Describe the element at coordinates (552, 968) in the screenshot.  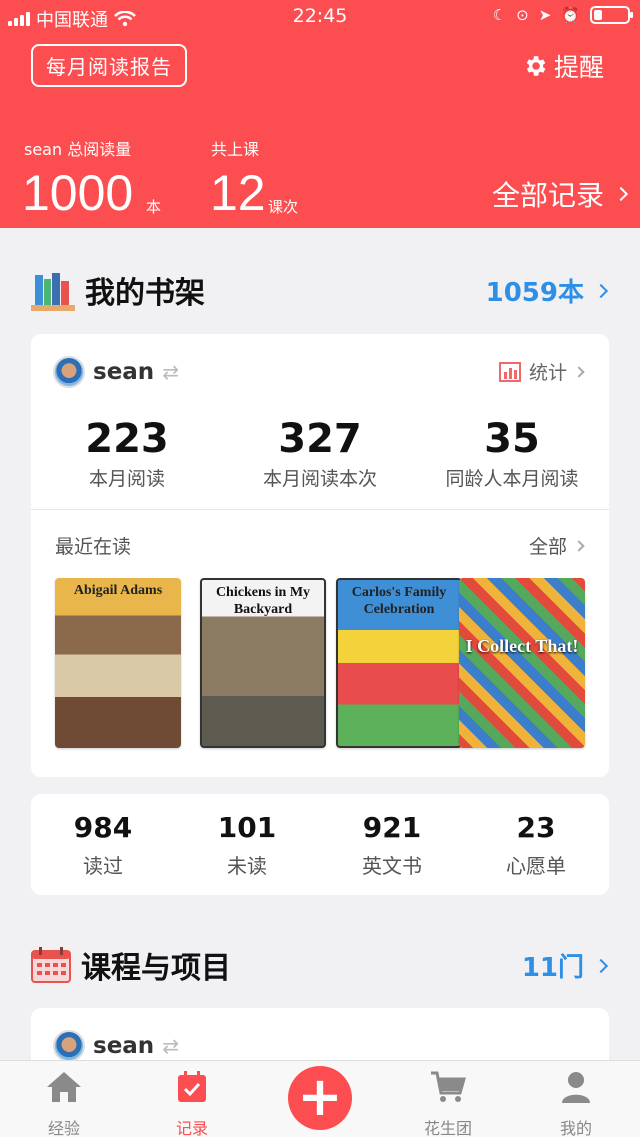
I see `courses-count: 11门` at that location.